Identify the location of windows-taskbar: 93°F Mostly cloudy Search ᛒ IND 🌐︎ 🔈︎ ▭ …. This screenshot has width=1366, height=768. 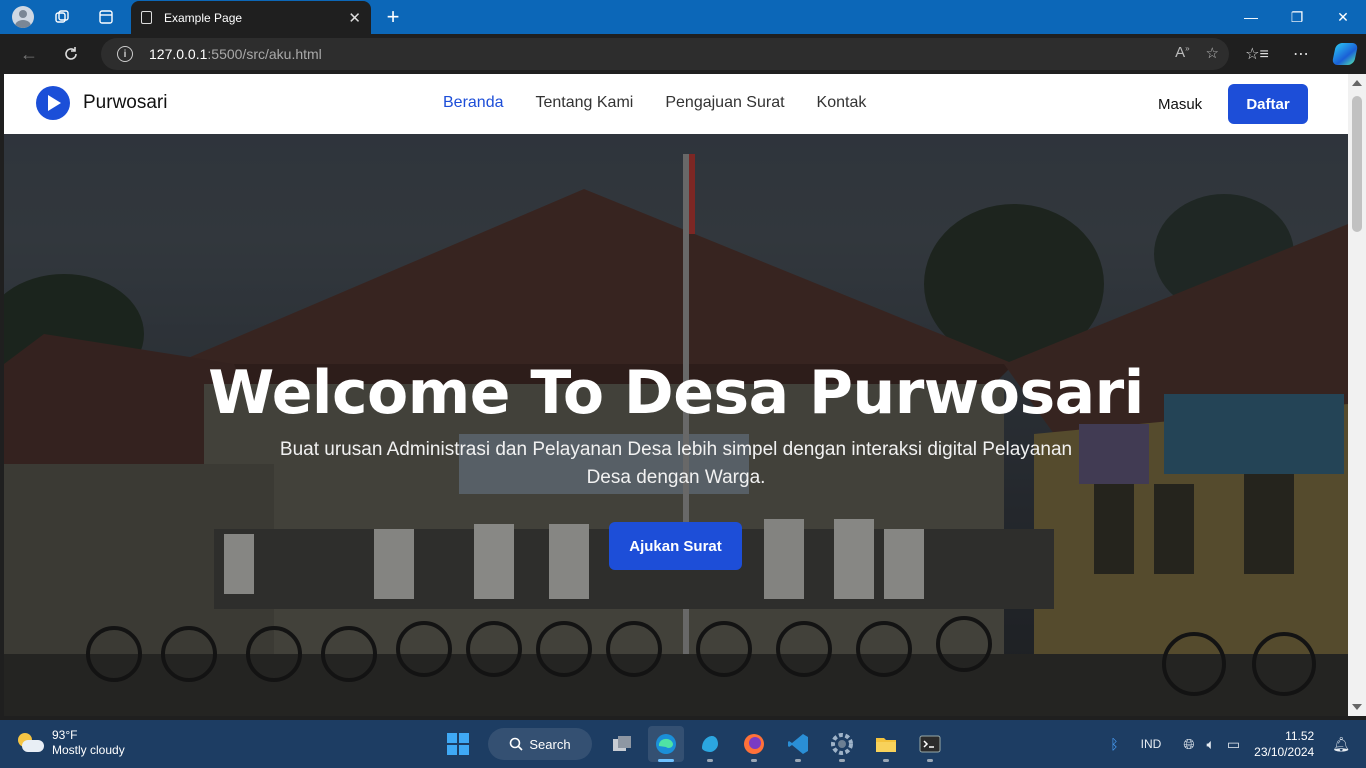
(683, 744).